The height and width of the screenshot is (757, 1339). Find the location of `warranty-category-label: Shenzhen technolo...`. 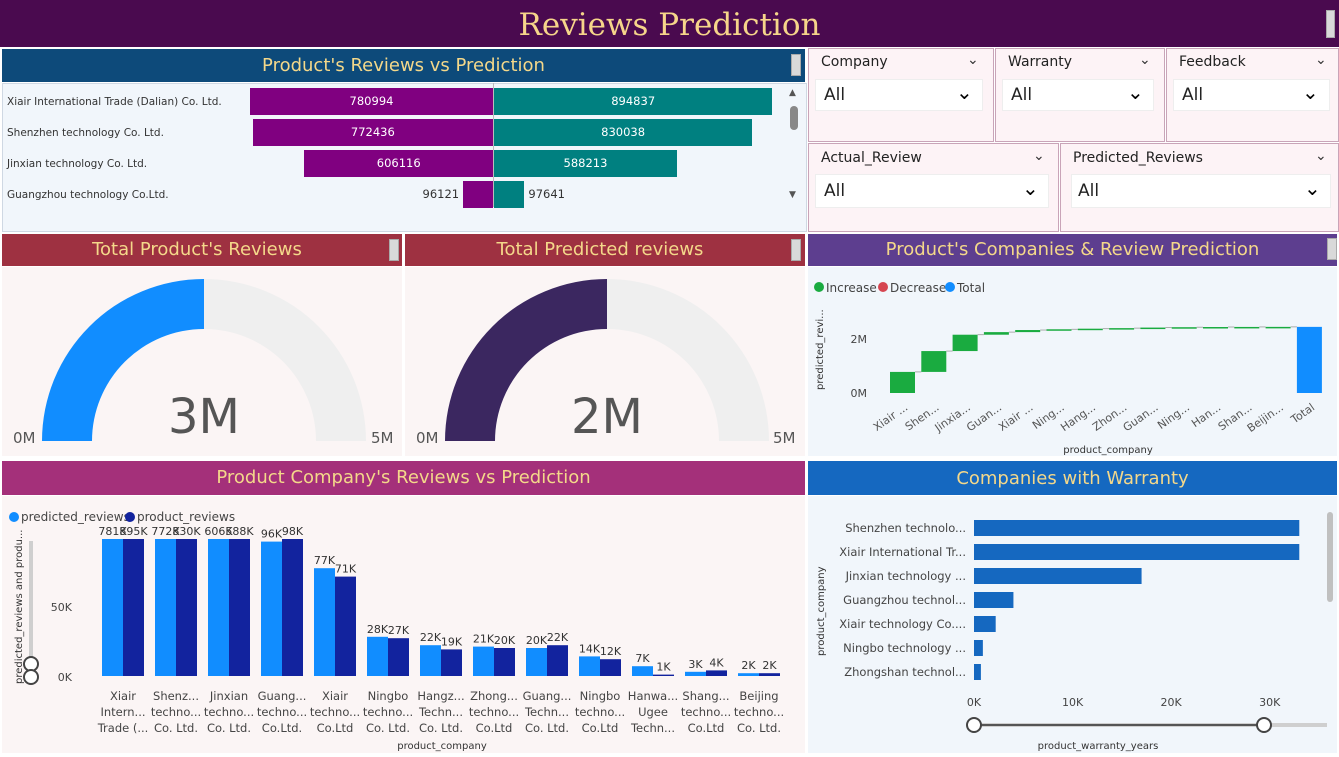

warranty-category-label: Shenzhen technolo... is located at coordinates (905, 528).